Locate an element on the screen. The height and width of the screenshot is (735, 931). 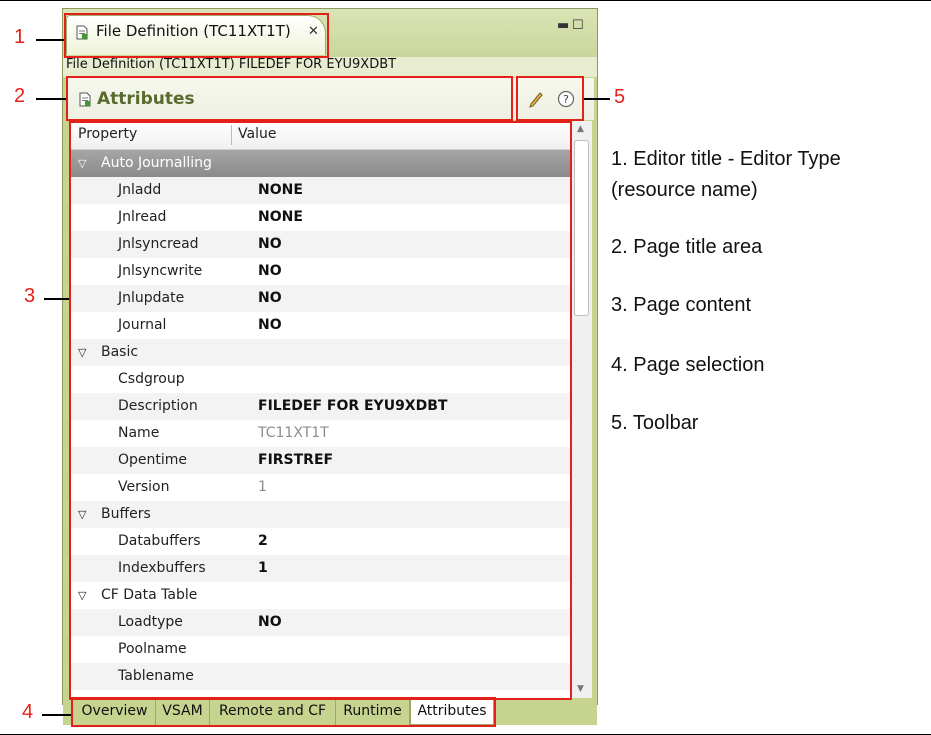
callout-number-1: 1 is located at coordinates (20, 37).